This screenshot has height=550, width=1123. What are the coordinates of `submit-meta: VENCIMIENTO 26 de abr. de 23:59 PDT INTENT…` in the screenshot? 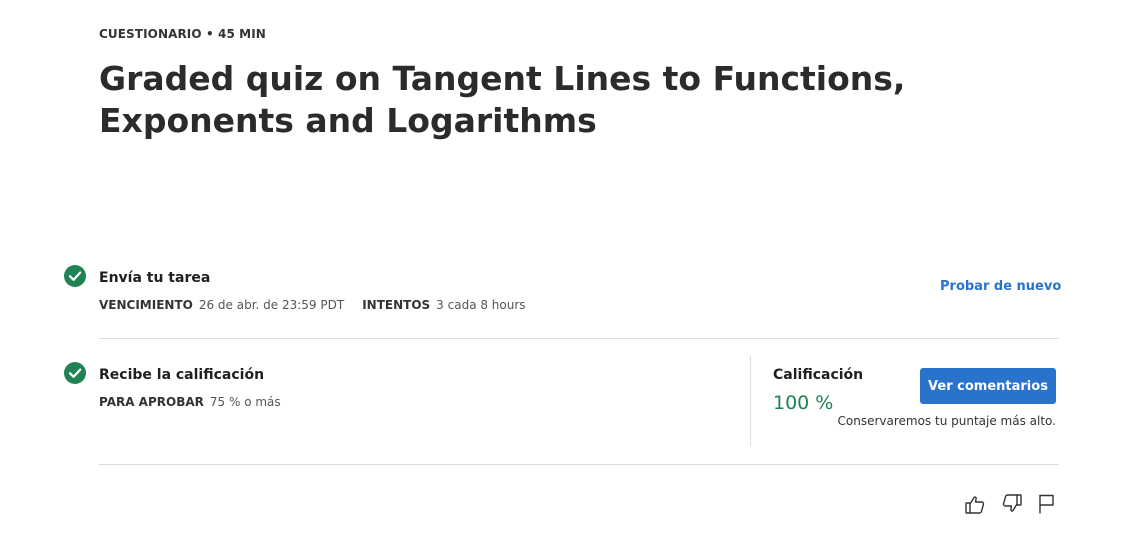 It's located at (312, 305).